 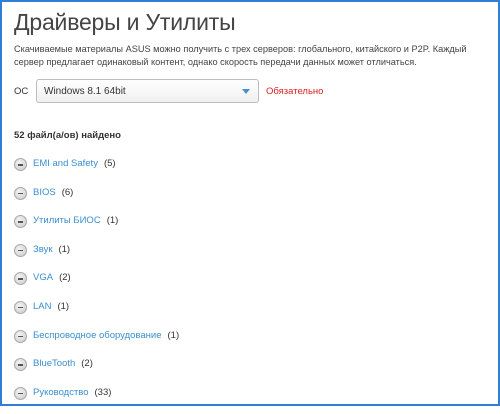 I want to click on category-link: LAN, so click(x=42, y=307).